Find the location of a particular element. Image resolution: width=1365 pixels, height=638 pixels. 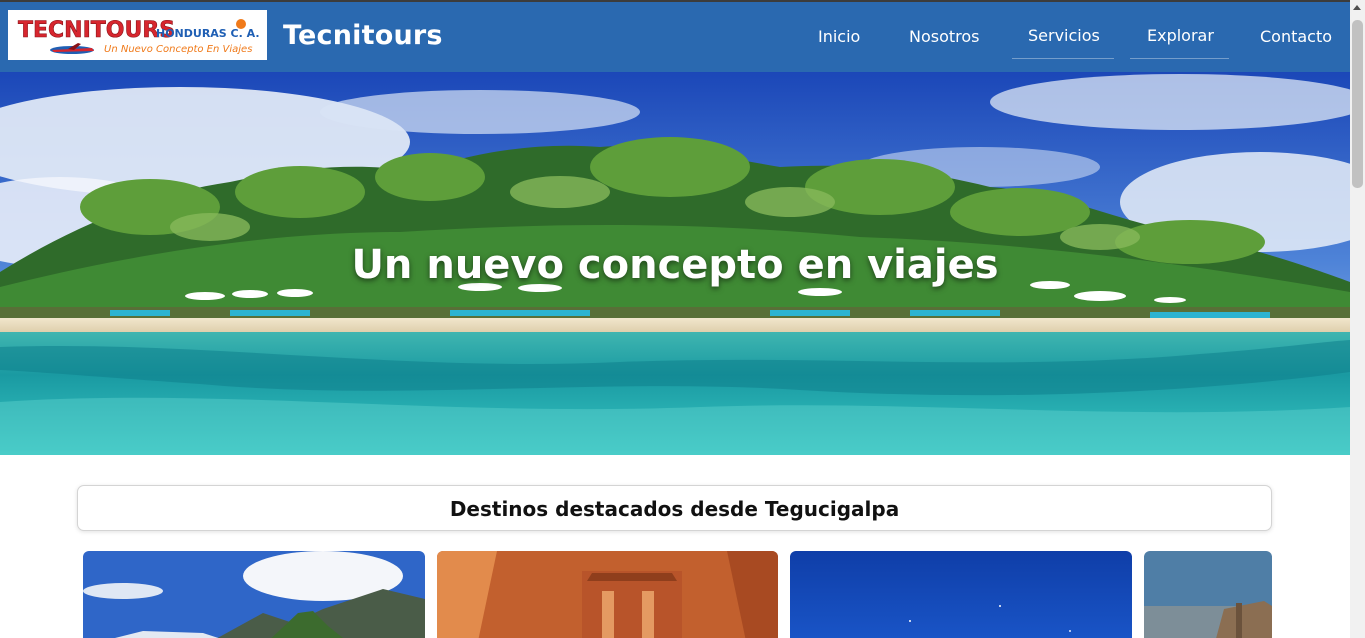

destination-card-night-sky is located at coordinates (961, 594).